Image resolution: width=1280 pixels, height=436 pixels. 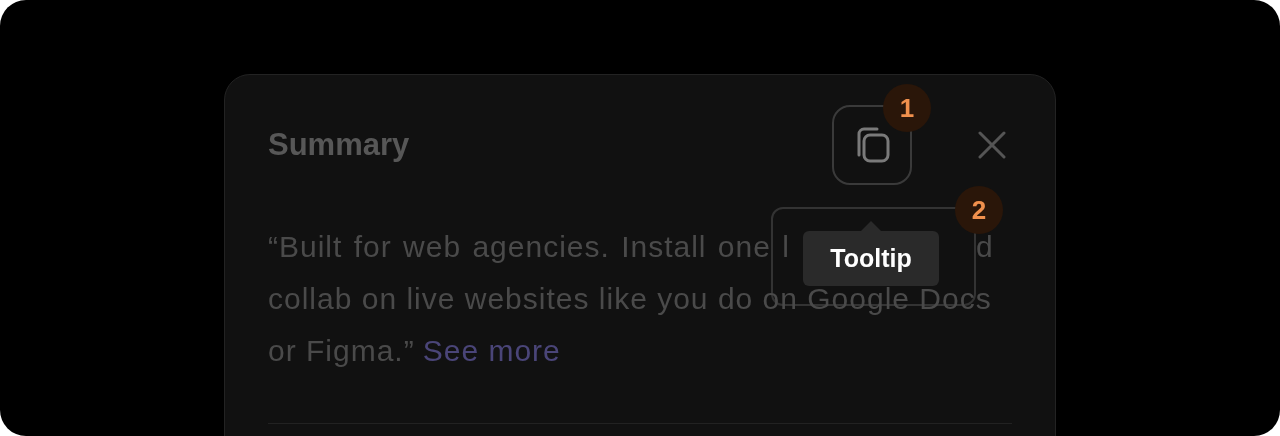 I want to click on close-button, so click(x=992, y=145).